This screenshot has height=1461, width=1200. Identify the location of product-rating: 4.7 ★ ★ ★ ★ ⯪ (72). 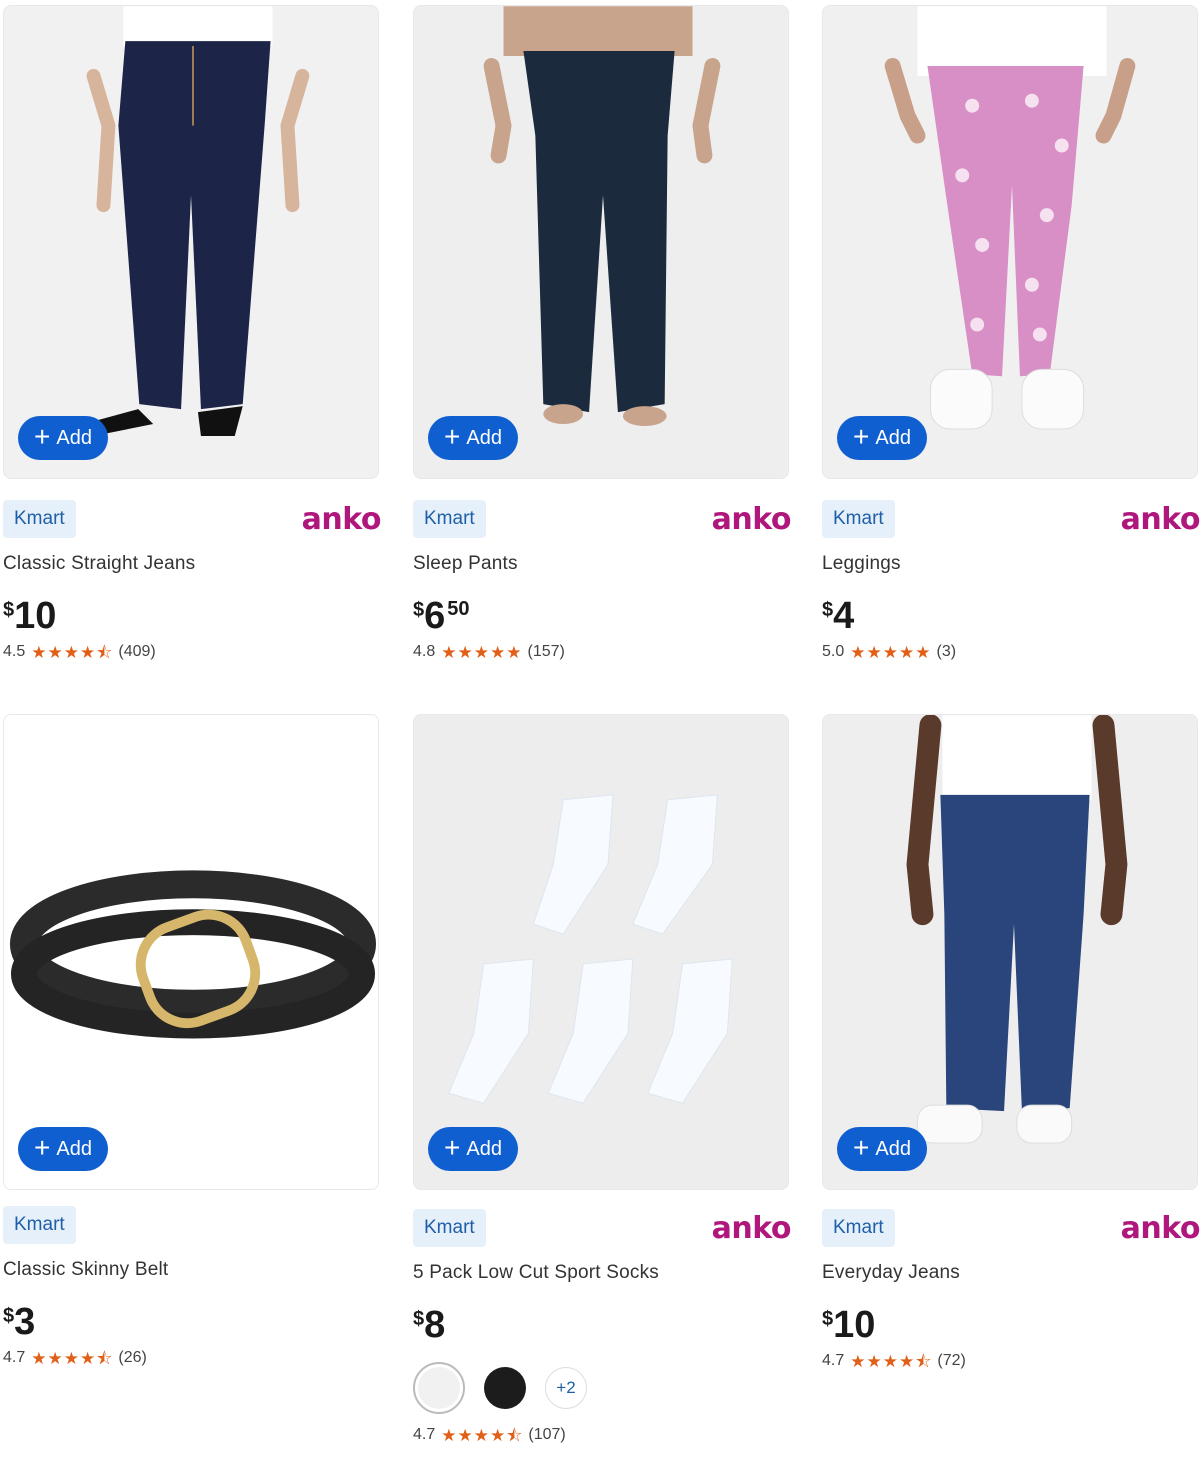
(1011, 1361).